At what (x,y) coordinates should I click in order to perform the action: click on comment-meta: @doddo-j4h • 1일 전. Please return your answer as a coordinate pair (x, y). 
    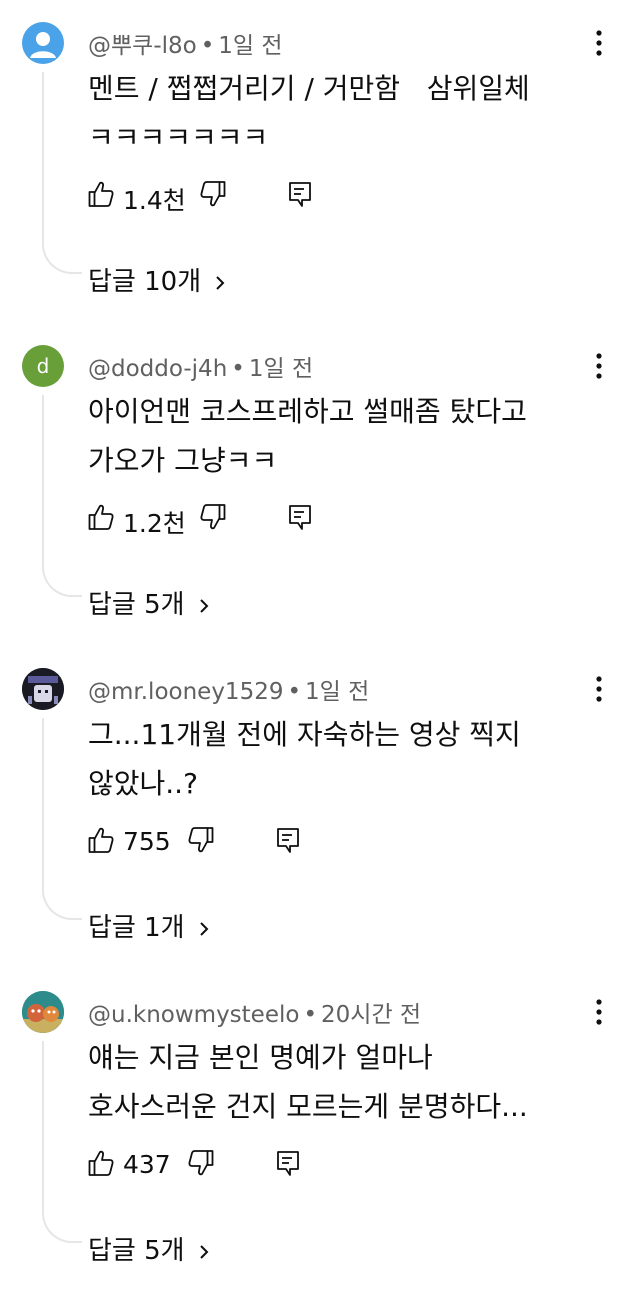
    Looking at the image, I should click on (201, 369).